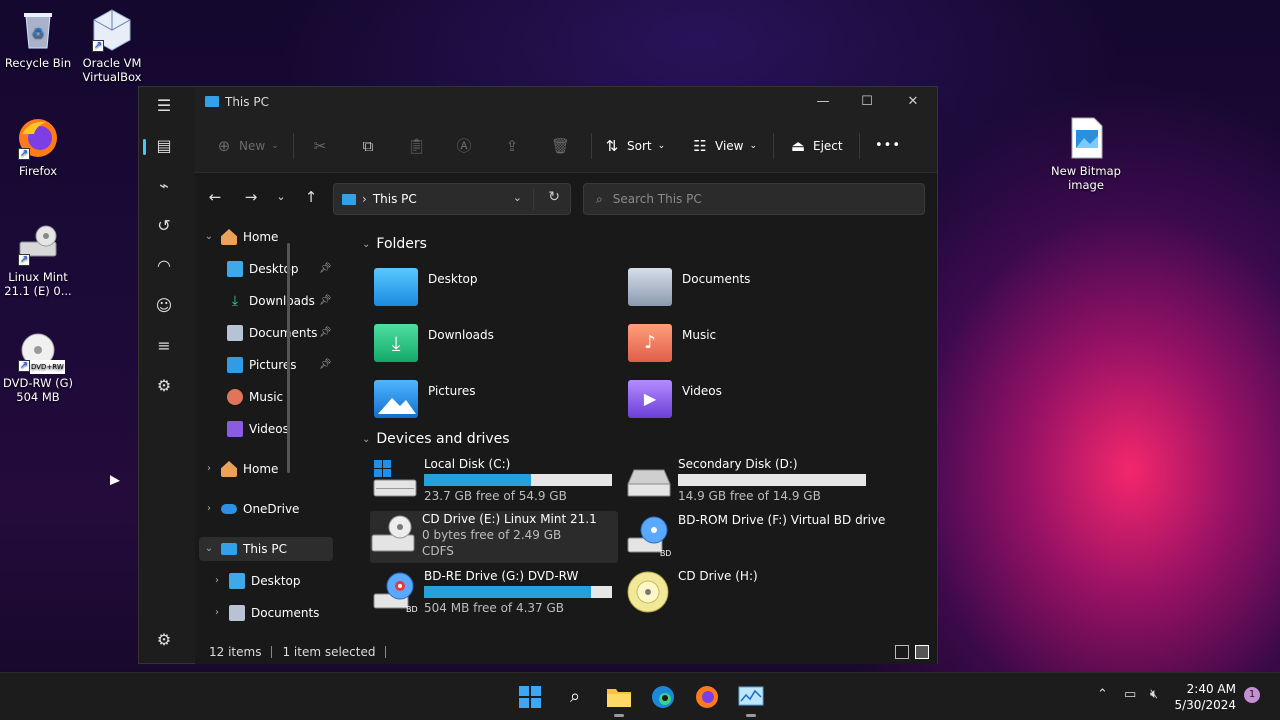  Describe the element at coordinates (494, 404) in the screenshot. I see `folder-item-pictures: Pictures` at that location.